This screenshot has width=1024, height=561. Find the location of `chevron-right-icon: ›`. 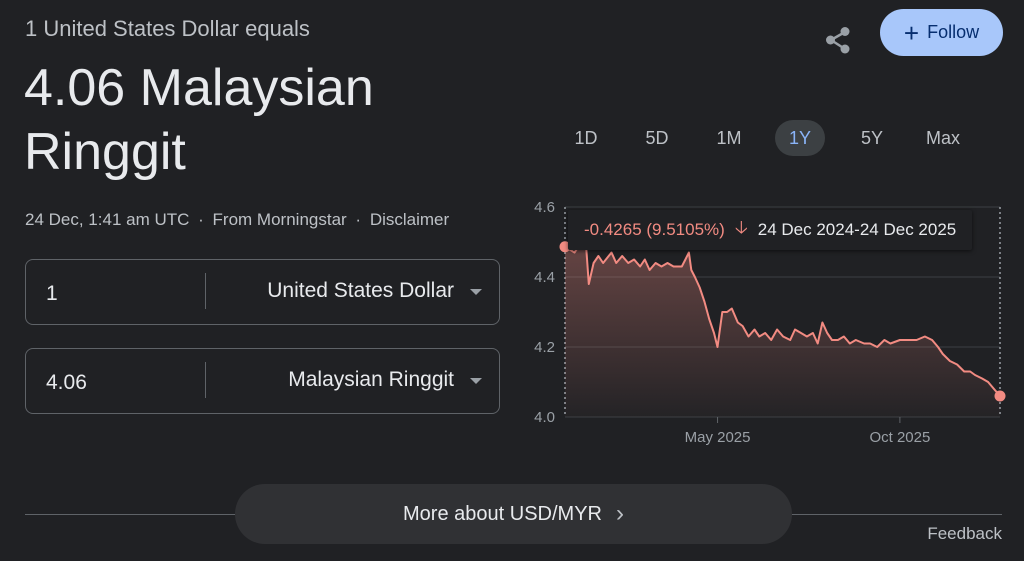

chevron-right-icon: › is located at coordinates (619, 513).